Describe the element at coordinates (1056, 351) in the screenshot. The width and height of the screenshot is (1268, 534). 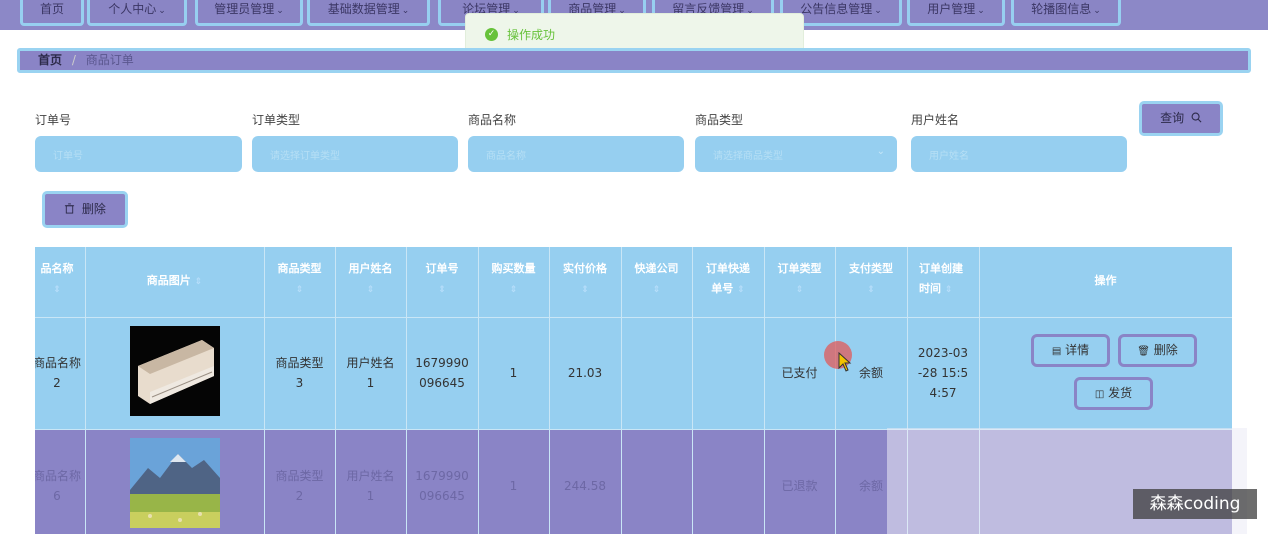
I see `document-icon: ▤` at that location.